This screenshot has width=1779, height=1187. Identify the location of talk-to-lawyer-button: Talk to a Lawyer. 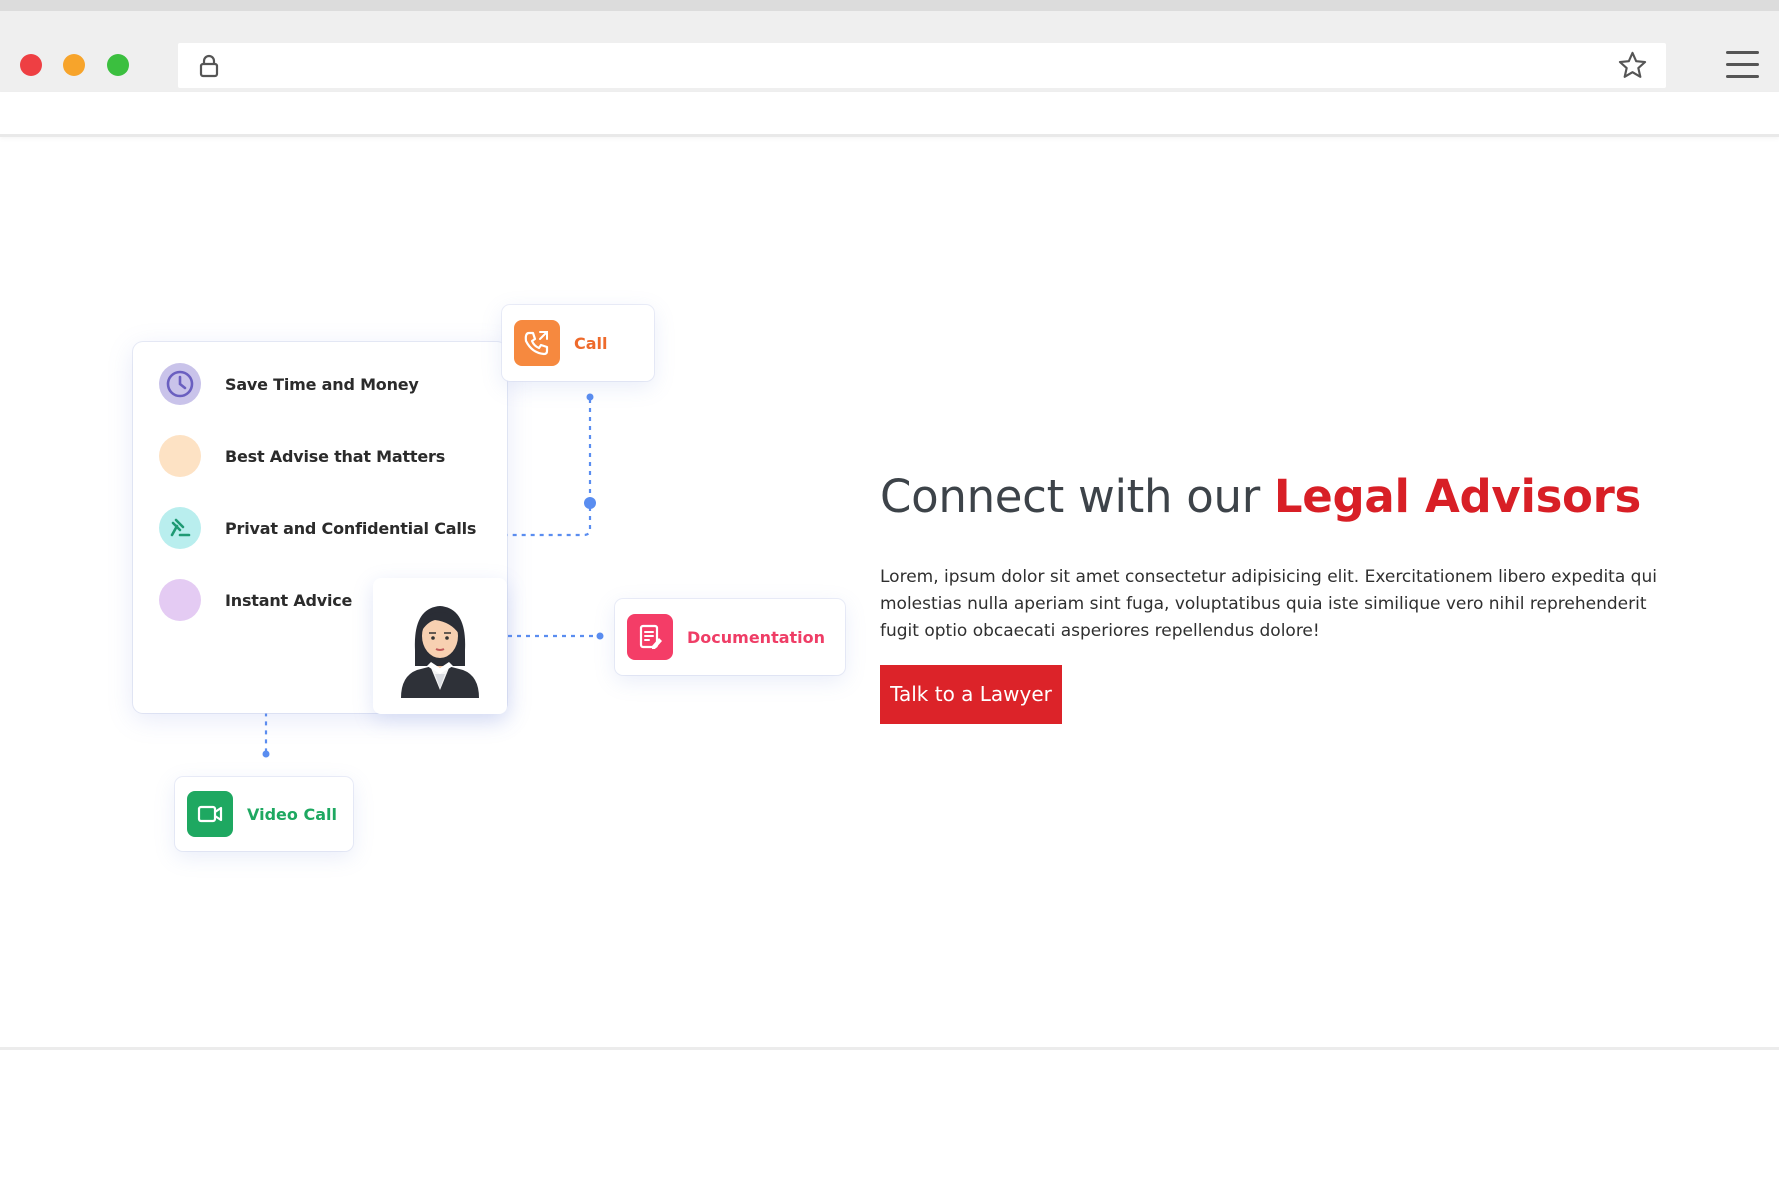
(971, 694).